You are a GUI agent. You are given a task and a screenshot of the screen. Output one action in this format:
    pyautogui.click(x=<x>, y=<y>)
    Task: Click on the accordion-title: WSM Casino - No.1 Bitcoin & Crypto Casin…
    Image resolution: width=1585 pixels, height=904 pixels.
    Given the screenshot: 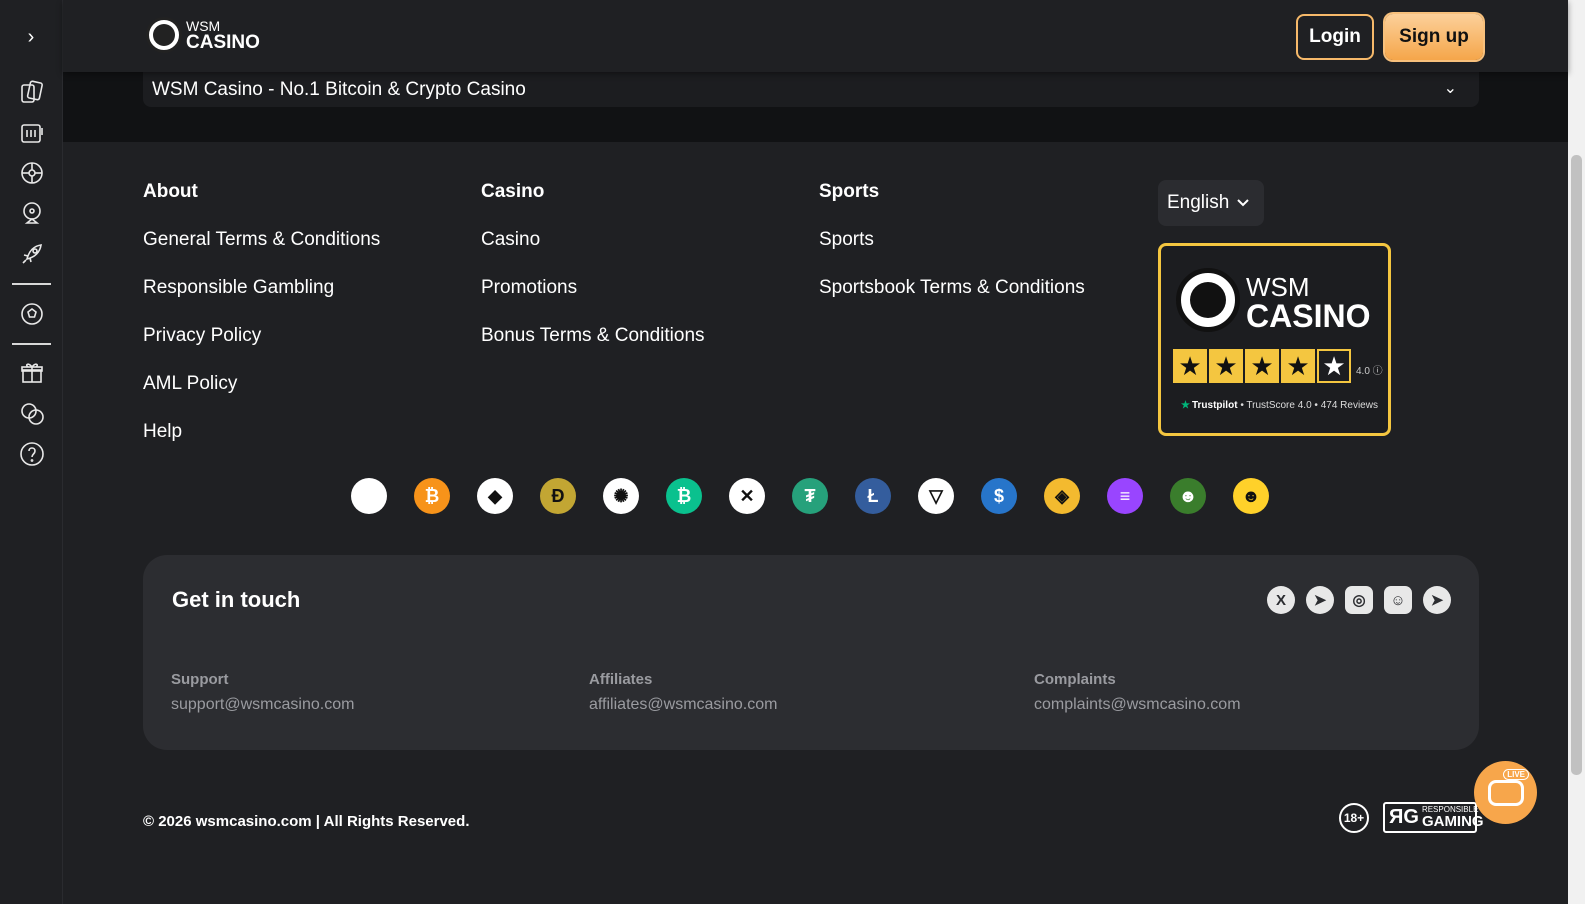 What is the action you would take?
    pyautogui.click(x=339, y=89)
    